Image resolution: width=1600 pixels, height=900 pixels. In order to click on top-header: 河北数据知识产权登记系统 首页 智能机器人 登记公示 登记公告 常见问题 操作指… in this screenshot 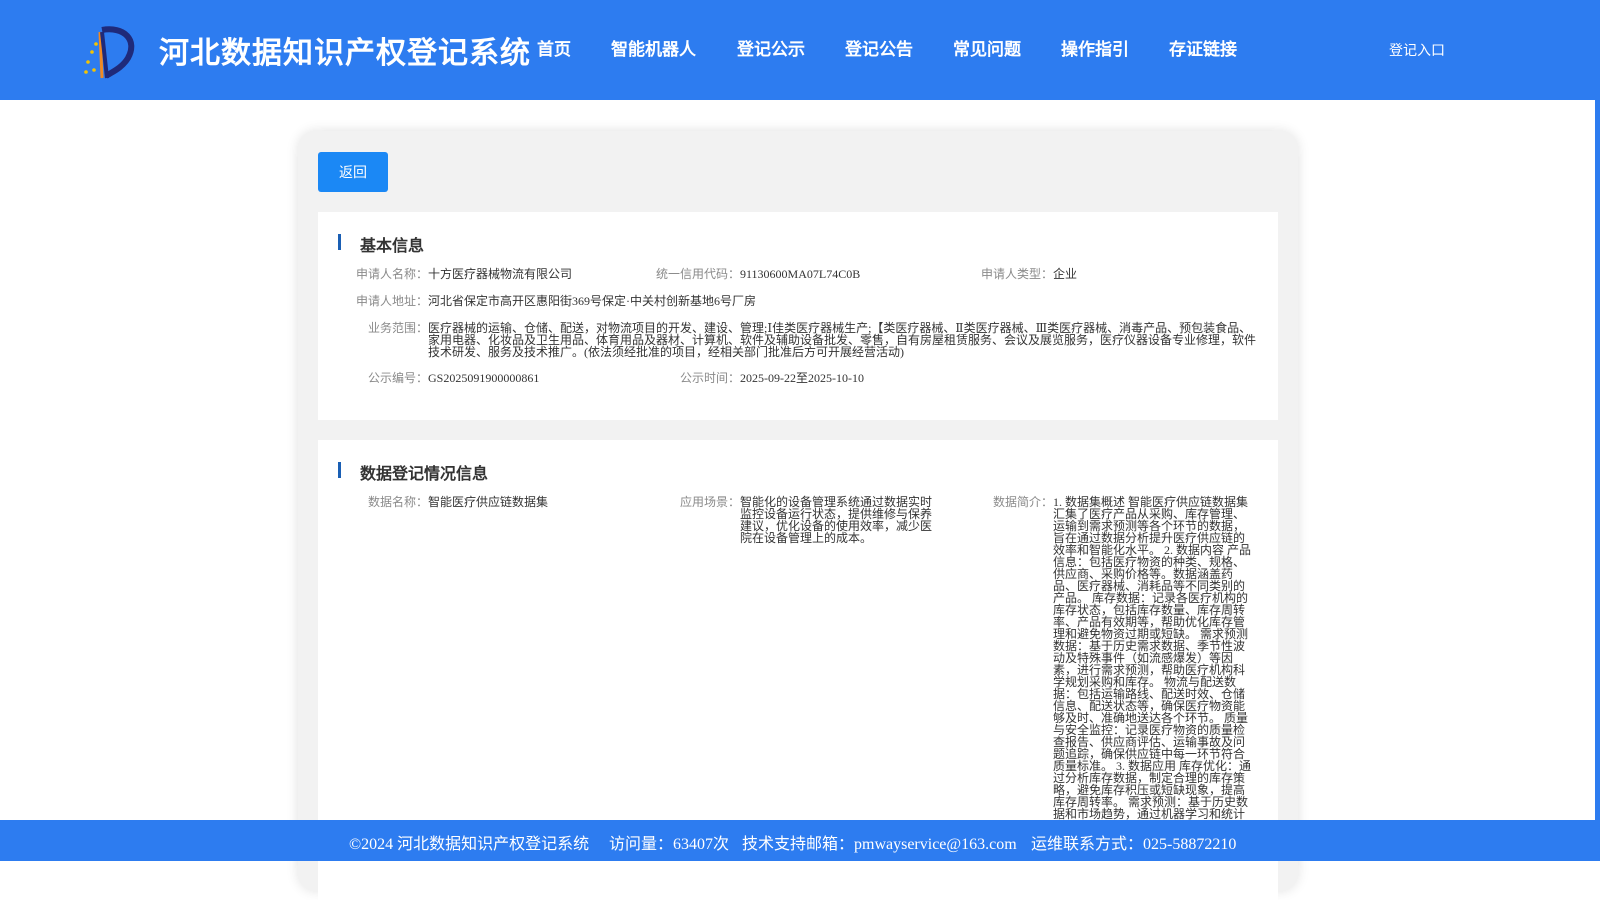, I will do `click(797, 50)`.